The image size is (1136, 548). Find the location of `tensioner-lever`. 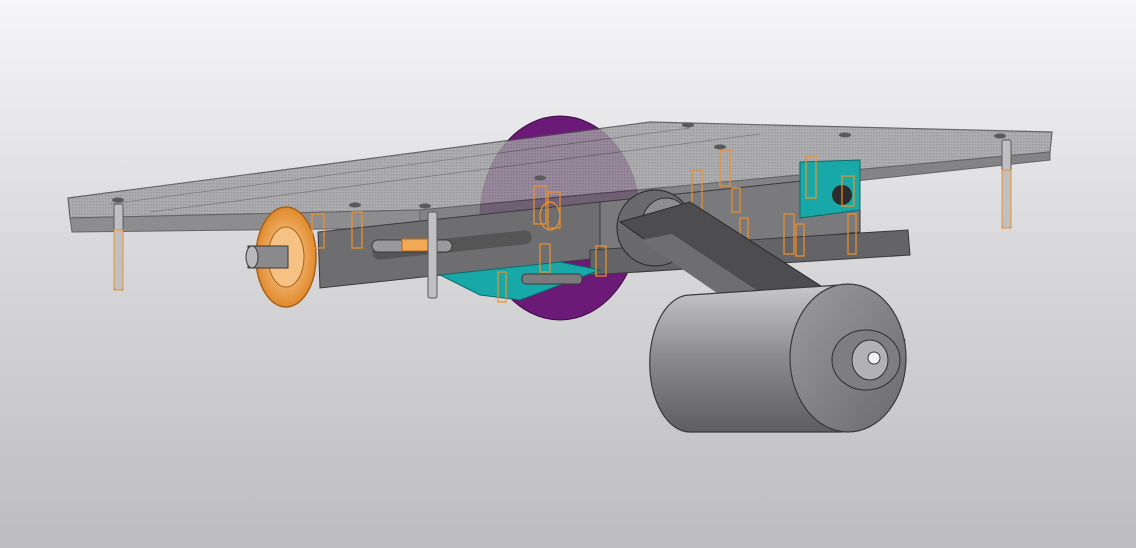

tensioner-lever is located at coordinates (552, 279).